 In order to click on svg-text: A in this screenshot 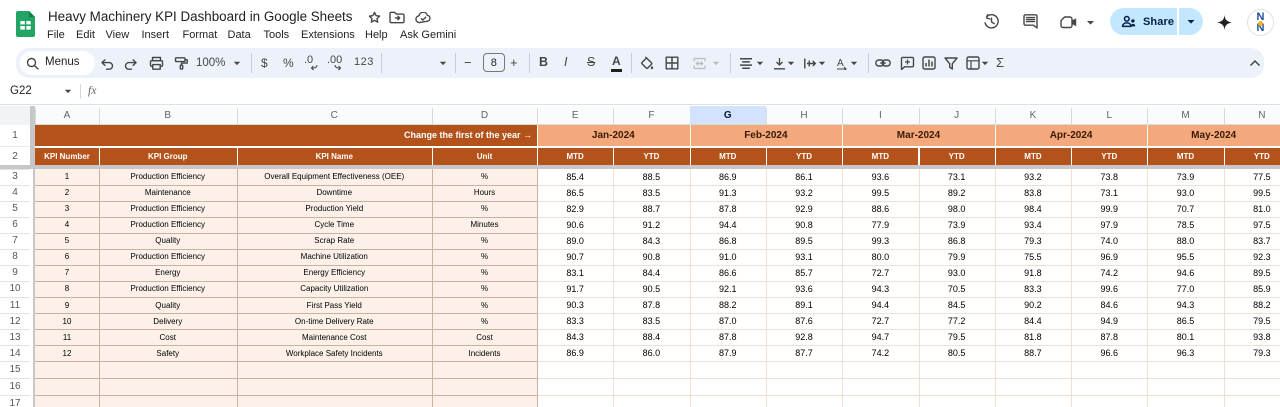, I will do `click(840, 63)`.